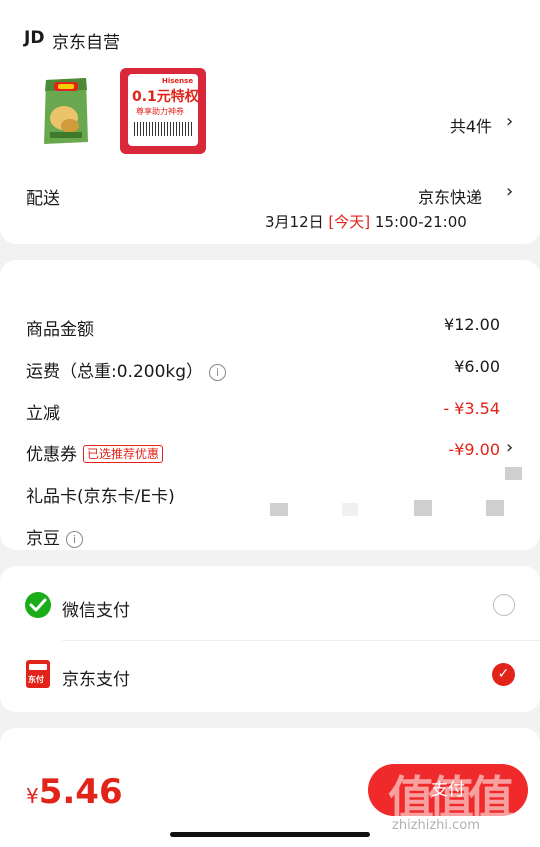 The image size is (540, 847). Describe the element at coordinates (115, 372) in the screenshot. I see `shipping-label: 运费（总重:0.200kg）` at that location.